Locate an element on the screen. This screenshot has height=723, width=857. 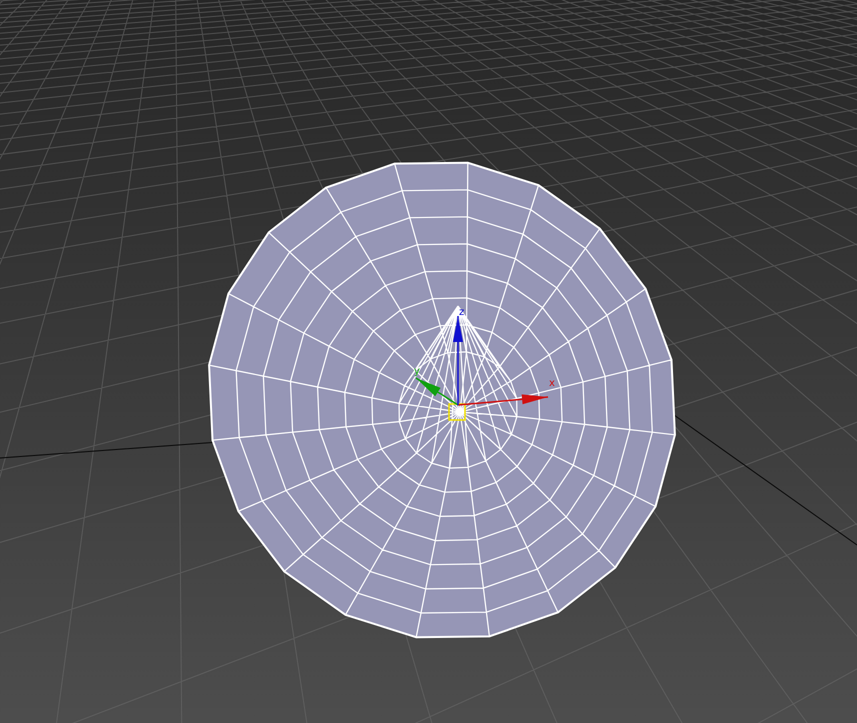
axis-label: y is located at coordinates (417, 371).